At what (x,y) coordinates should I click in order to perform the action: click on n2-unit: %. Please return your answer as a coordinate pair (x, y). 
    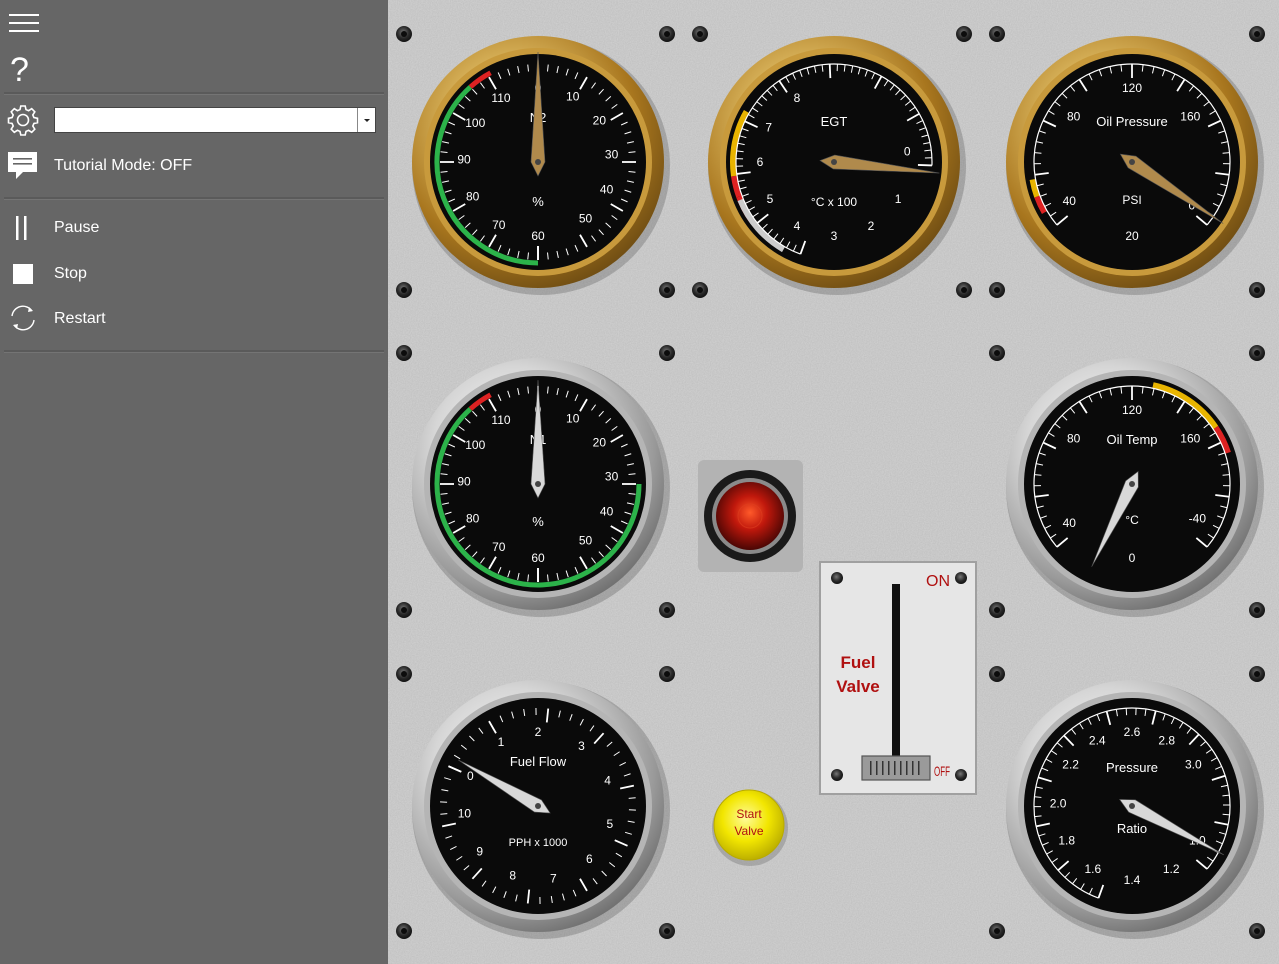
    Looking at the image, I should click on (538, 201).